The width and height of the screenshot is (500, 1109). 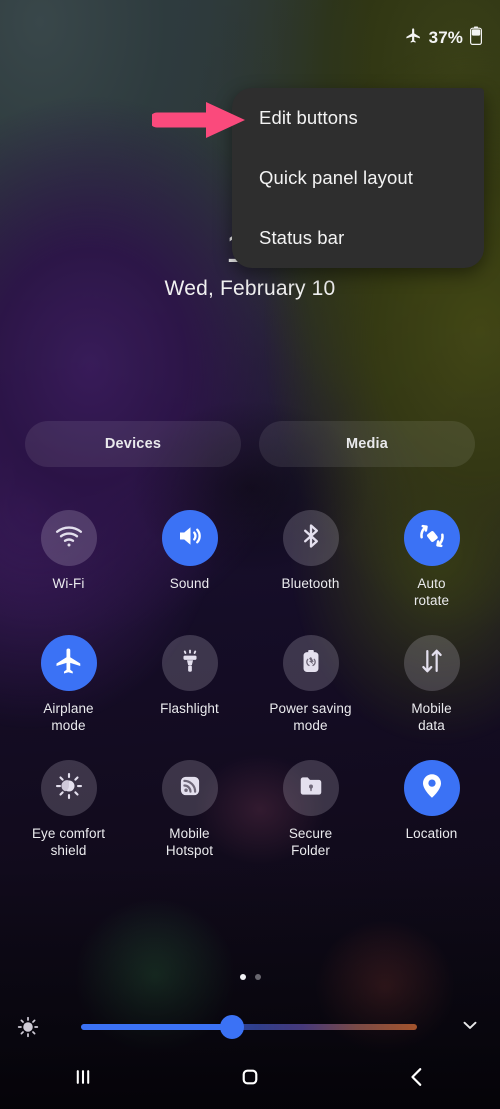 I want to click on toggle-auto-rotate-circle, so click(x=431, y=538).